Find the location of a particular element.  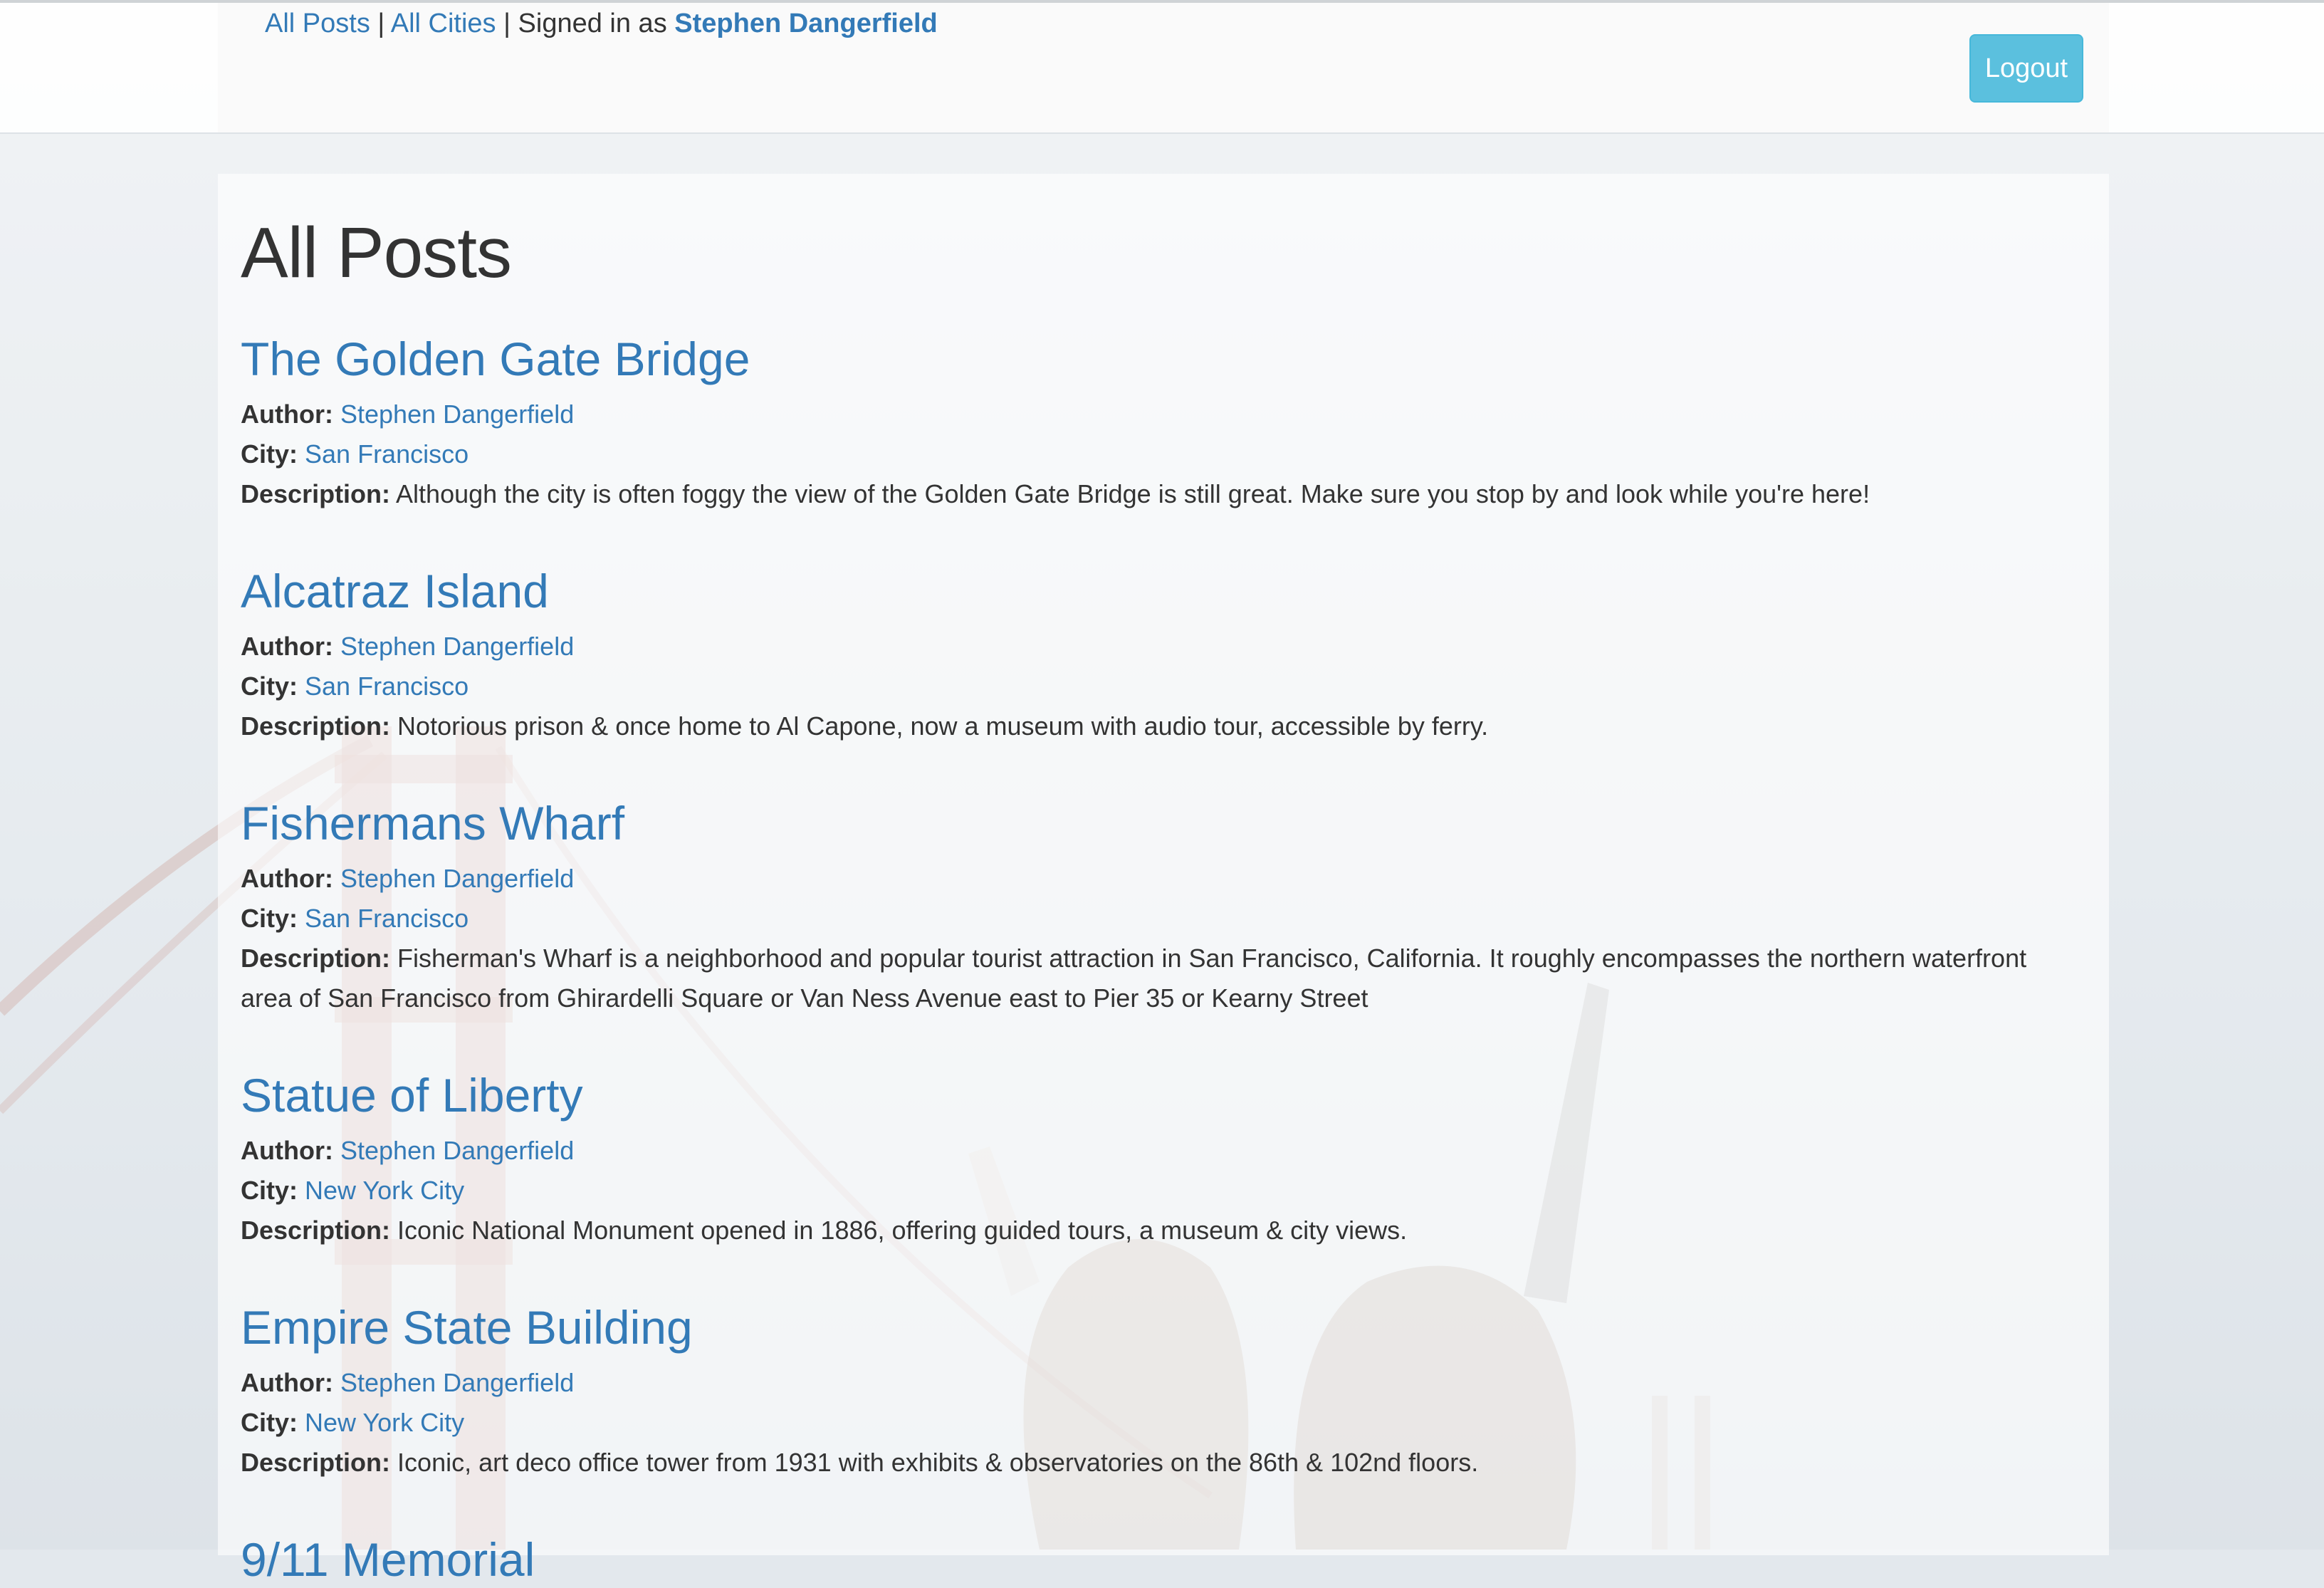

post-title-link: Fishermans Wharf is located at coordinates (1163, 823).